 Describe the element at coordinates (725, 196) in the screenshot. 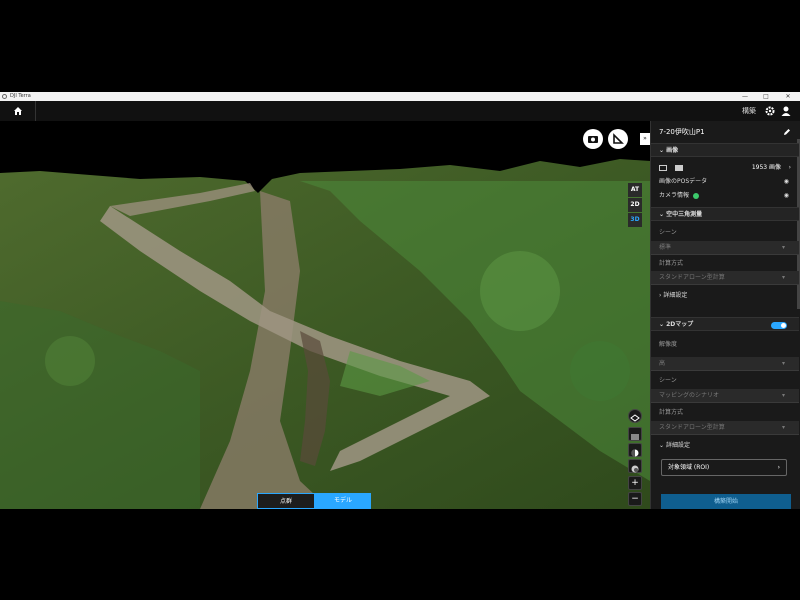

I see `camera-info-row: カメラ情報 ◉` at that location.